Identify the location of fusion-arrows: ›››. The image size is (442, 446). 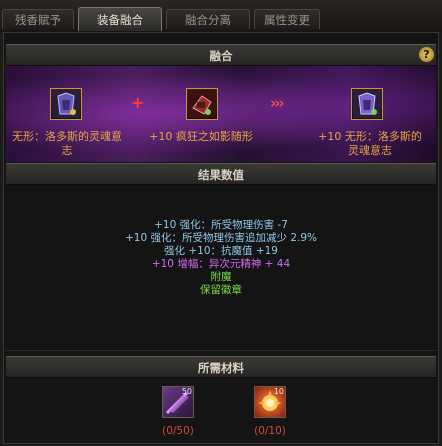
(277, 103).